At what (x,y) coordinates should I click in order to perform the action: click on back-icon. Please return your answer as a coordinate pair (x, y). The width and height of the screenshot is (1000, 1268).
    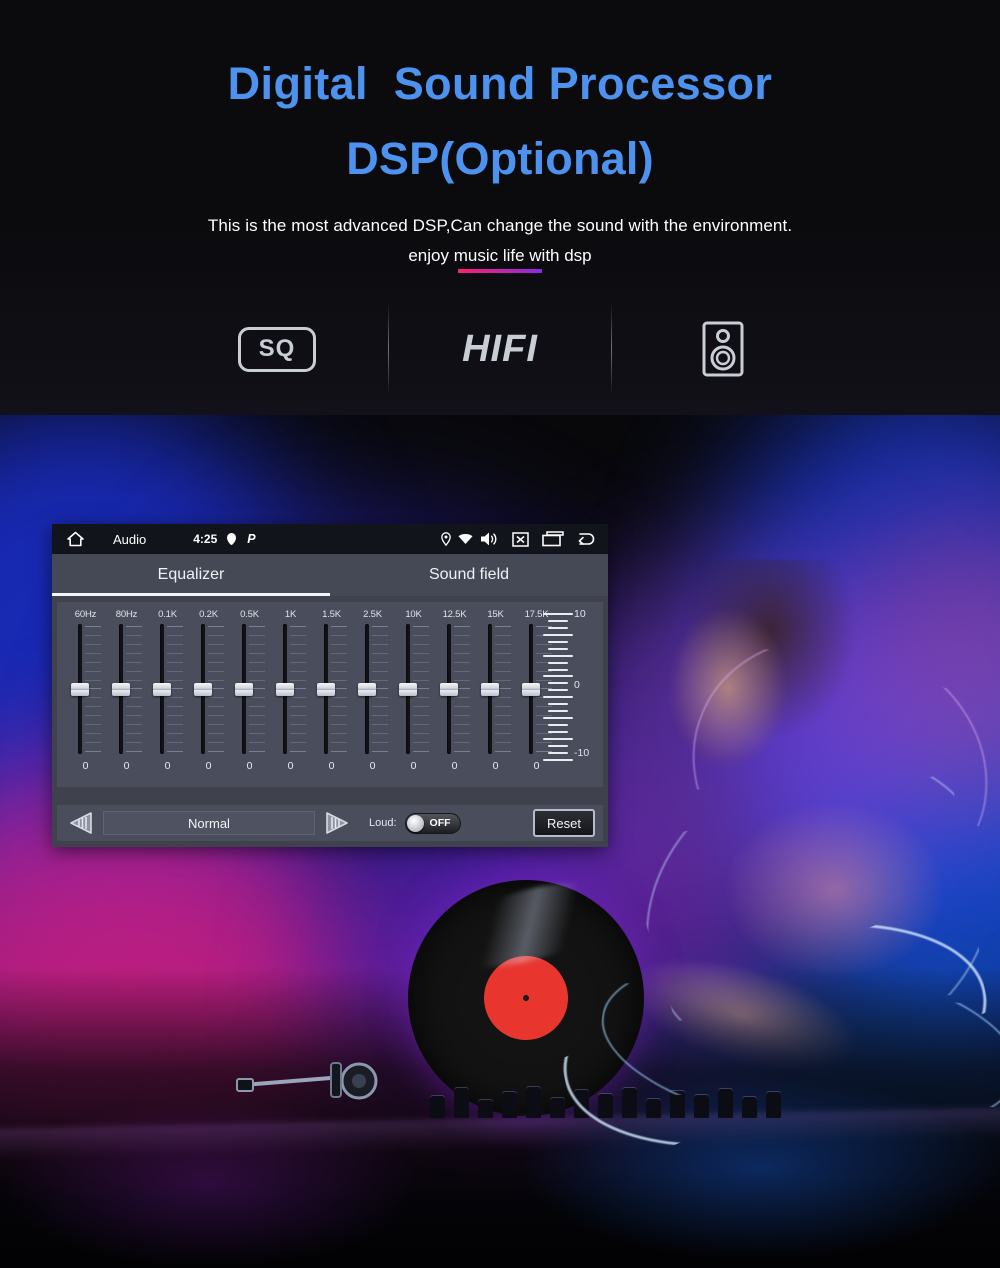
    Looking at the image, I should click on (586, 539).